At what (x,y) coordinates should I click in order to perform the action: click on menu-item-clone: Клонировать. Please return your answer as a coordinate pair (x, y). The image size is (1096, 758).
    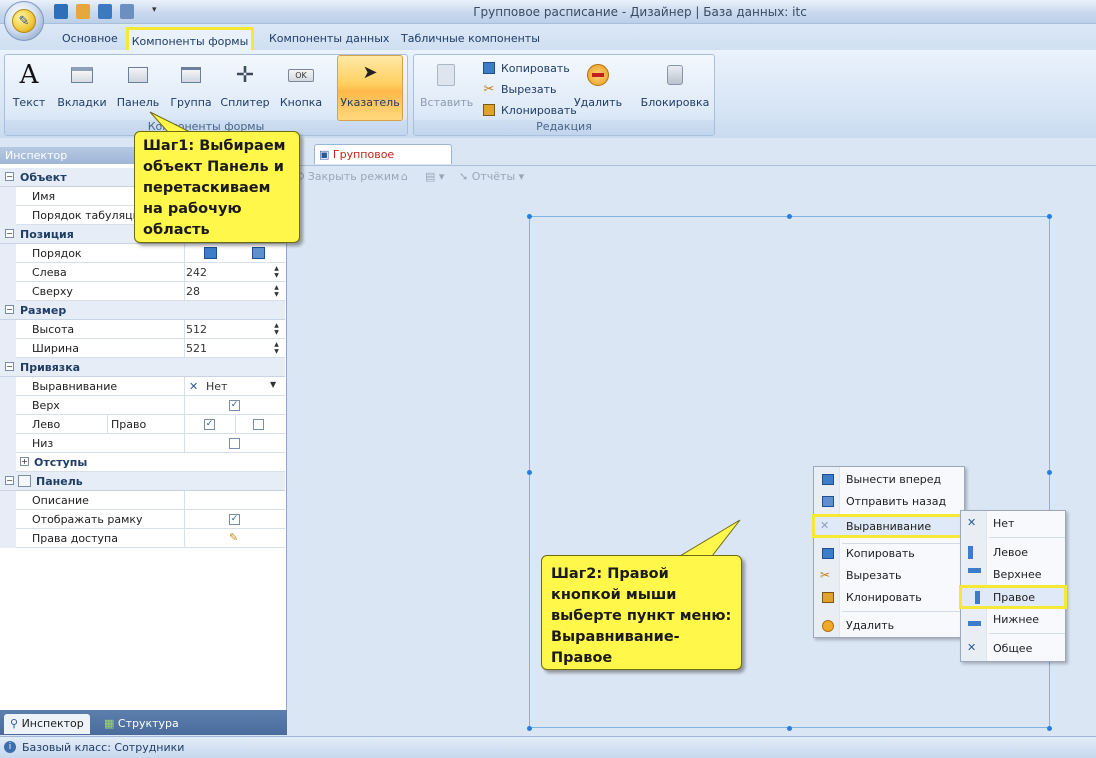
    Looking at the image, I should click on (889, 598).